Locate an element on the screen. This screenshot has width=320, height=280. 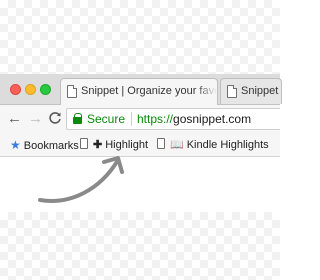
pointer-arrow-icon is located at coordinates (81, 179).